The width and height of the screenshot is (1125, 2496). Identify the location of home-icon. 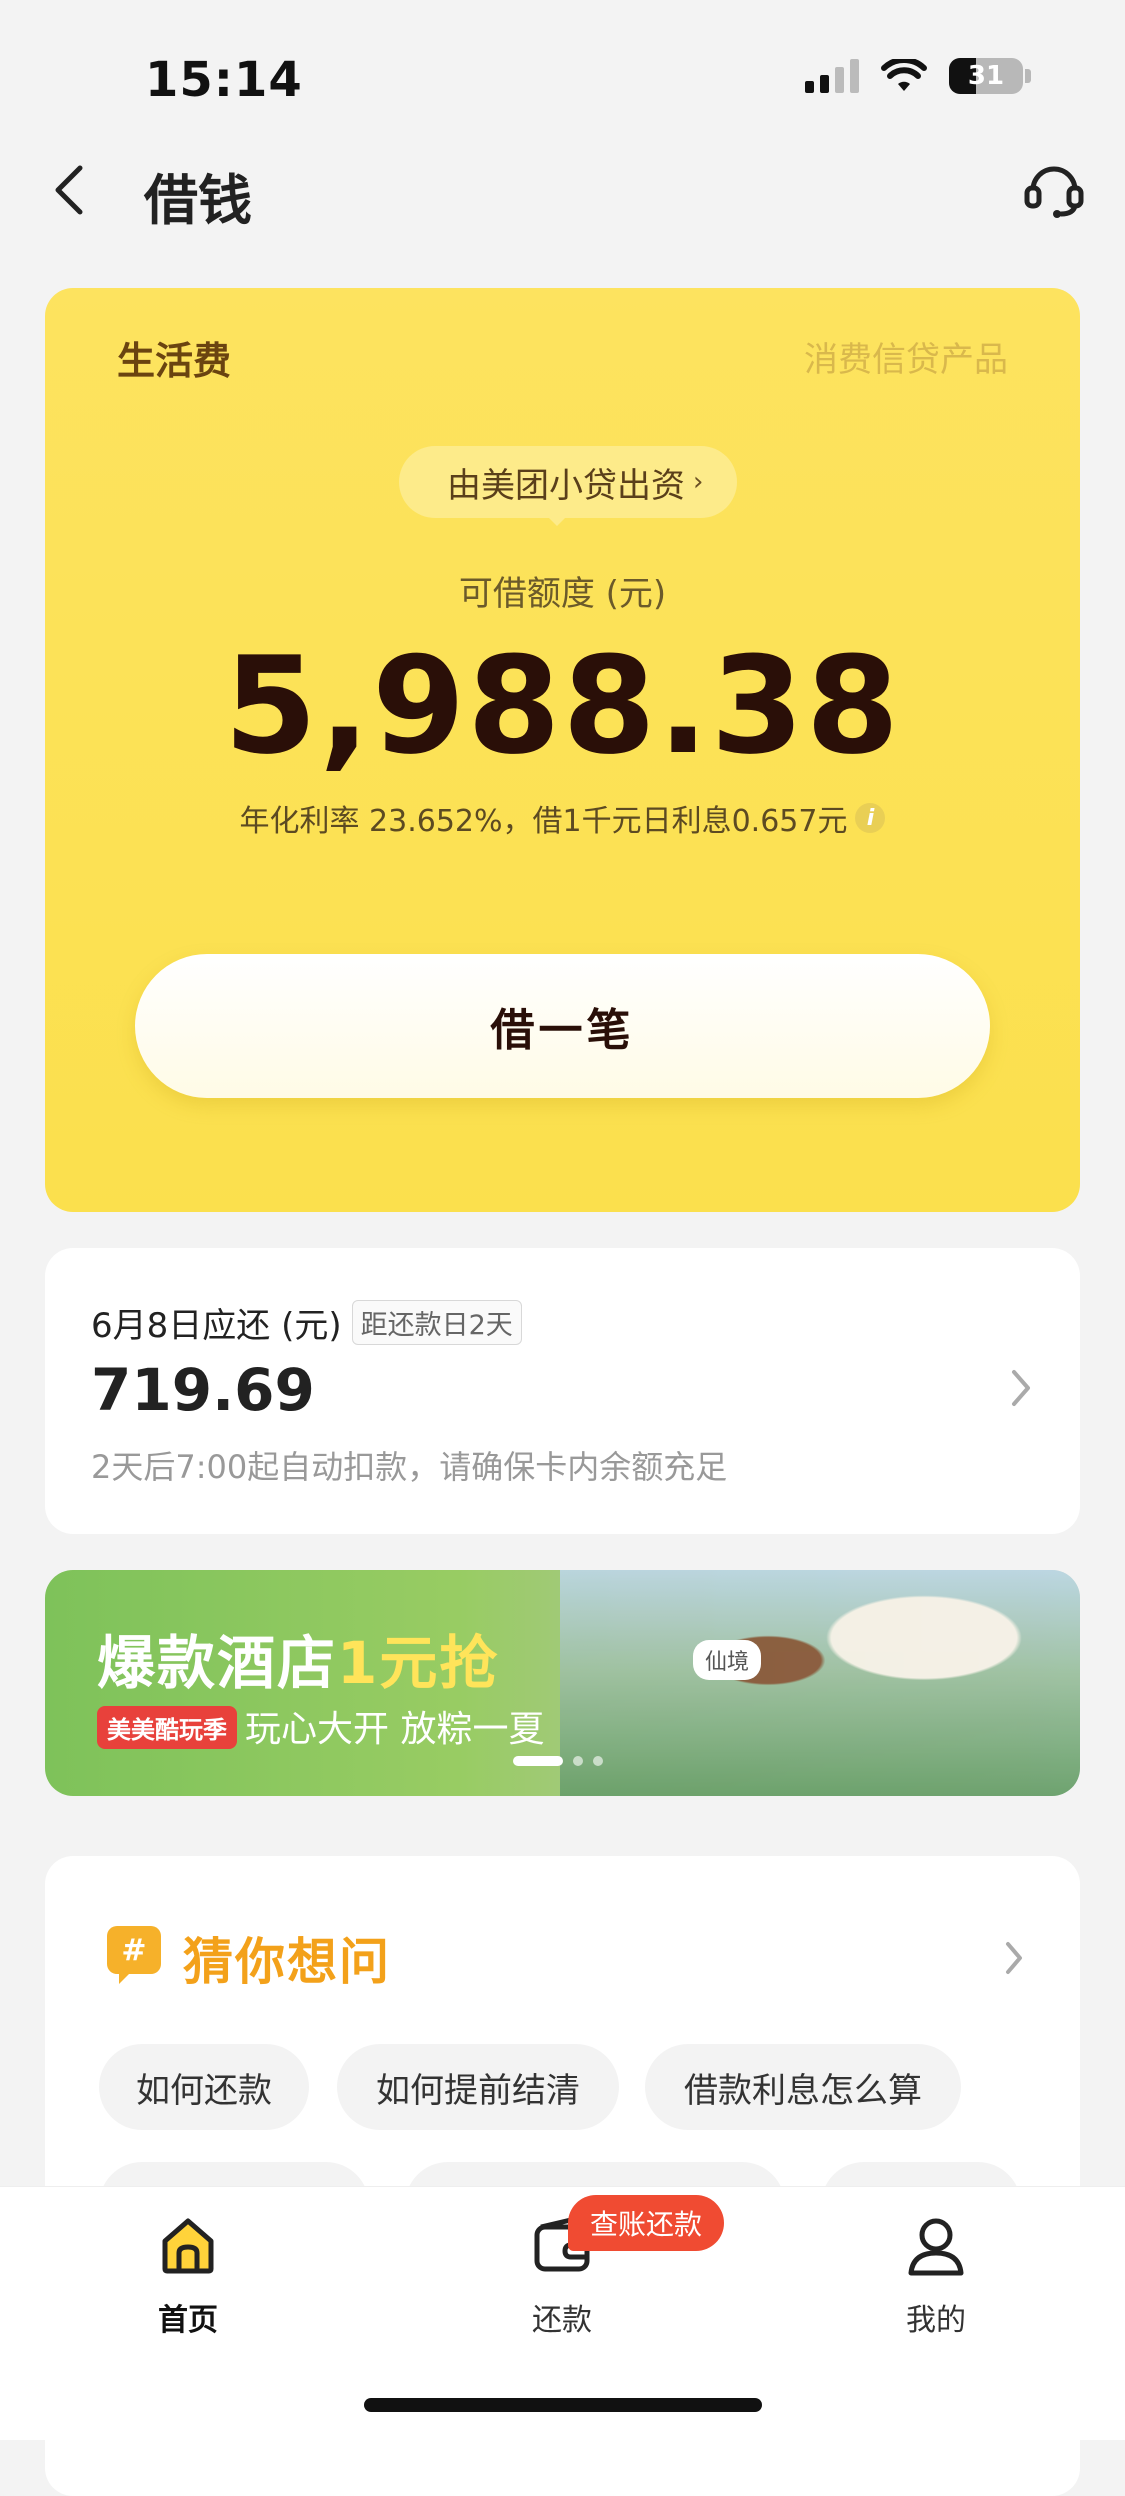
(188, 2246).